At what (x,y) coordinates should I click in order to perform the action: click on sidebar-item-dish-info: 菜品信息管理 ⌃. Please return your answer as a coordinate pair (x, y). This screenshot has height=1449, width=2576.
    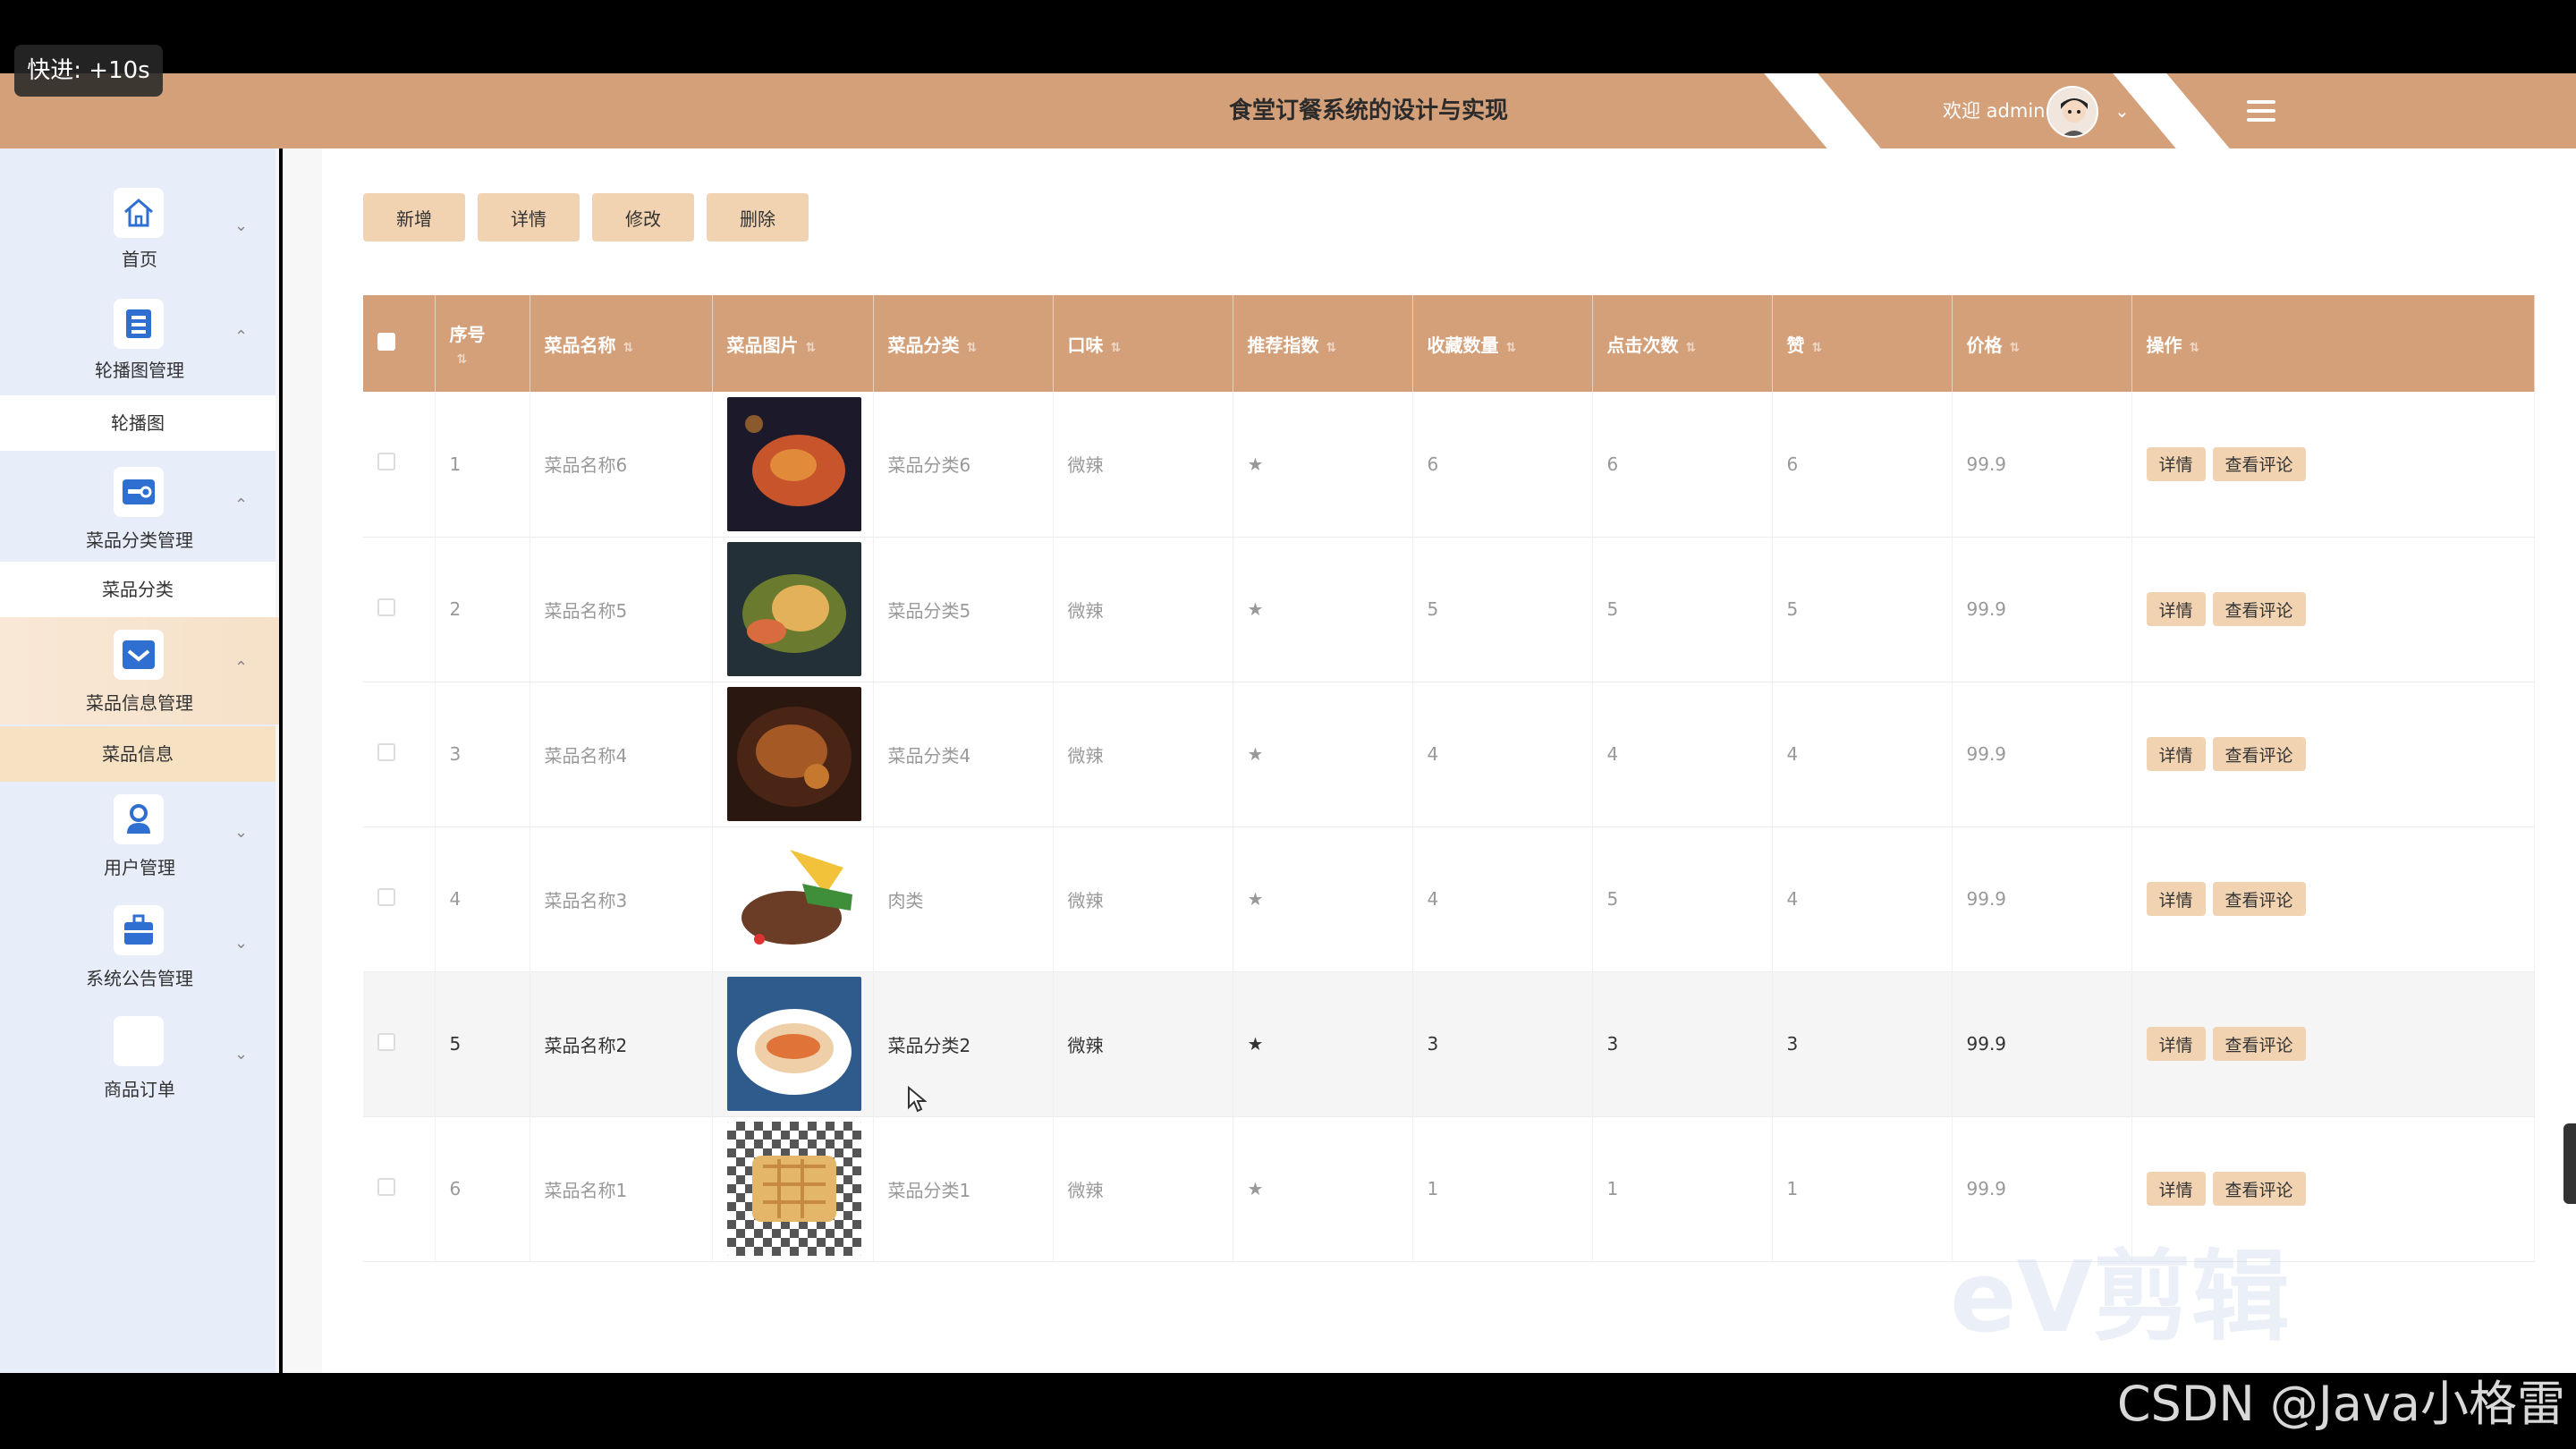
    Looking at the image, I should click on (139, 670).